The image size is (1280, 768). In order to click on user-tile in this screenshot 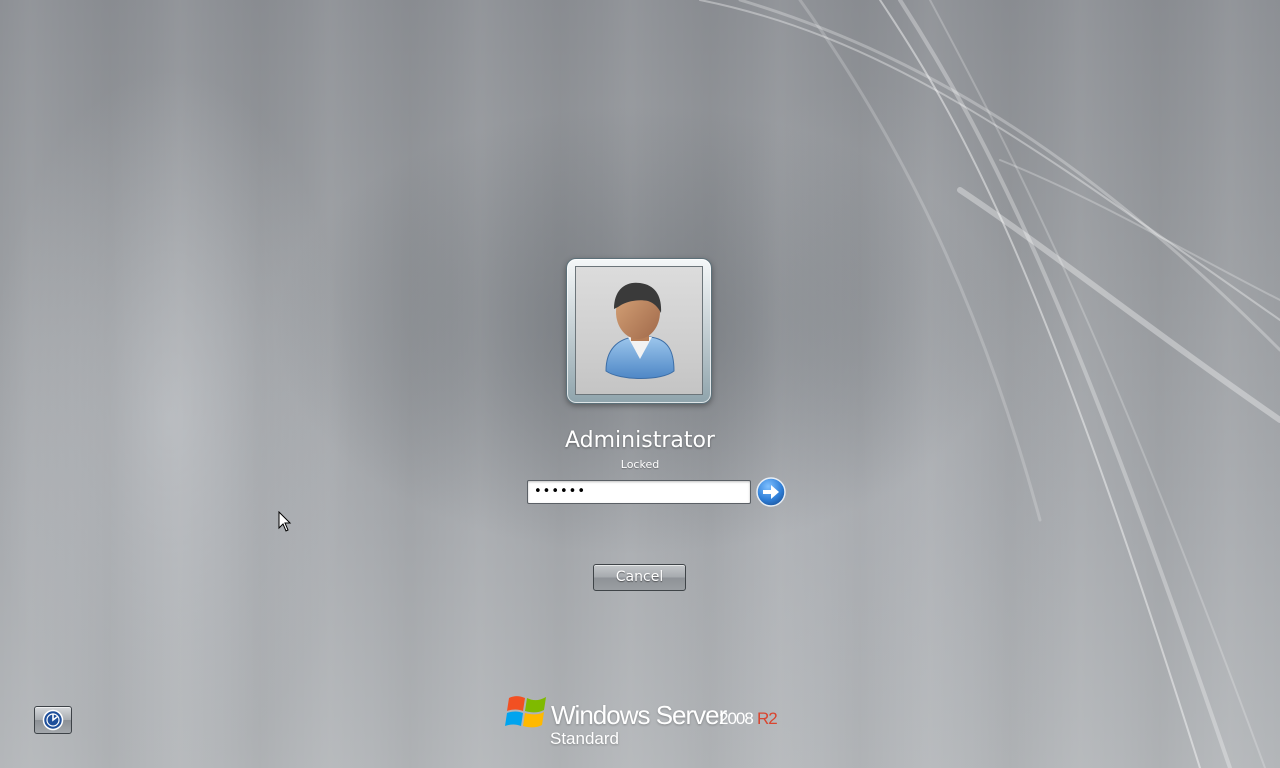, I will do `click(639, 331)`.